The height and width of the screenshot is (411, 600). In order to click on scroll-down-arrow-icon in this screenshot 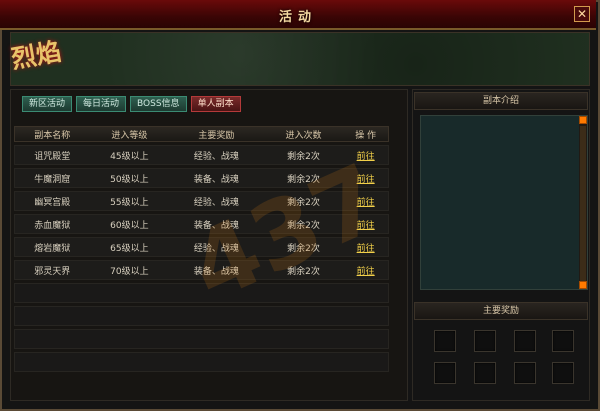, I will do `click(583, 285)`.